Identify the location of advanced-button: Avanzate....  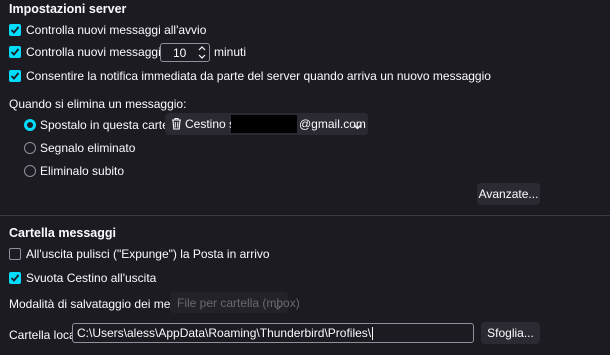
(508, 194).